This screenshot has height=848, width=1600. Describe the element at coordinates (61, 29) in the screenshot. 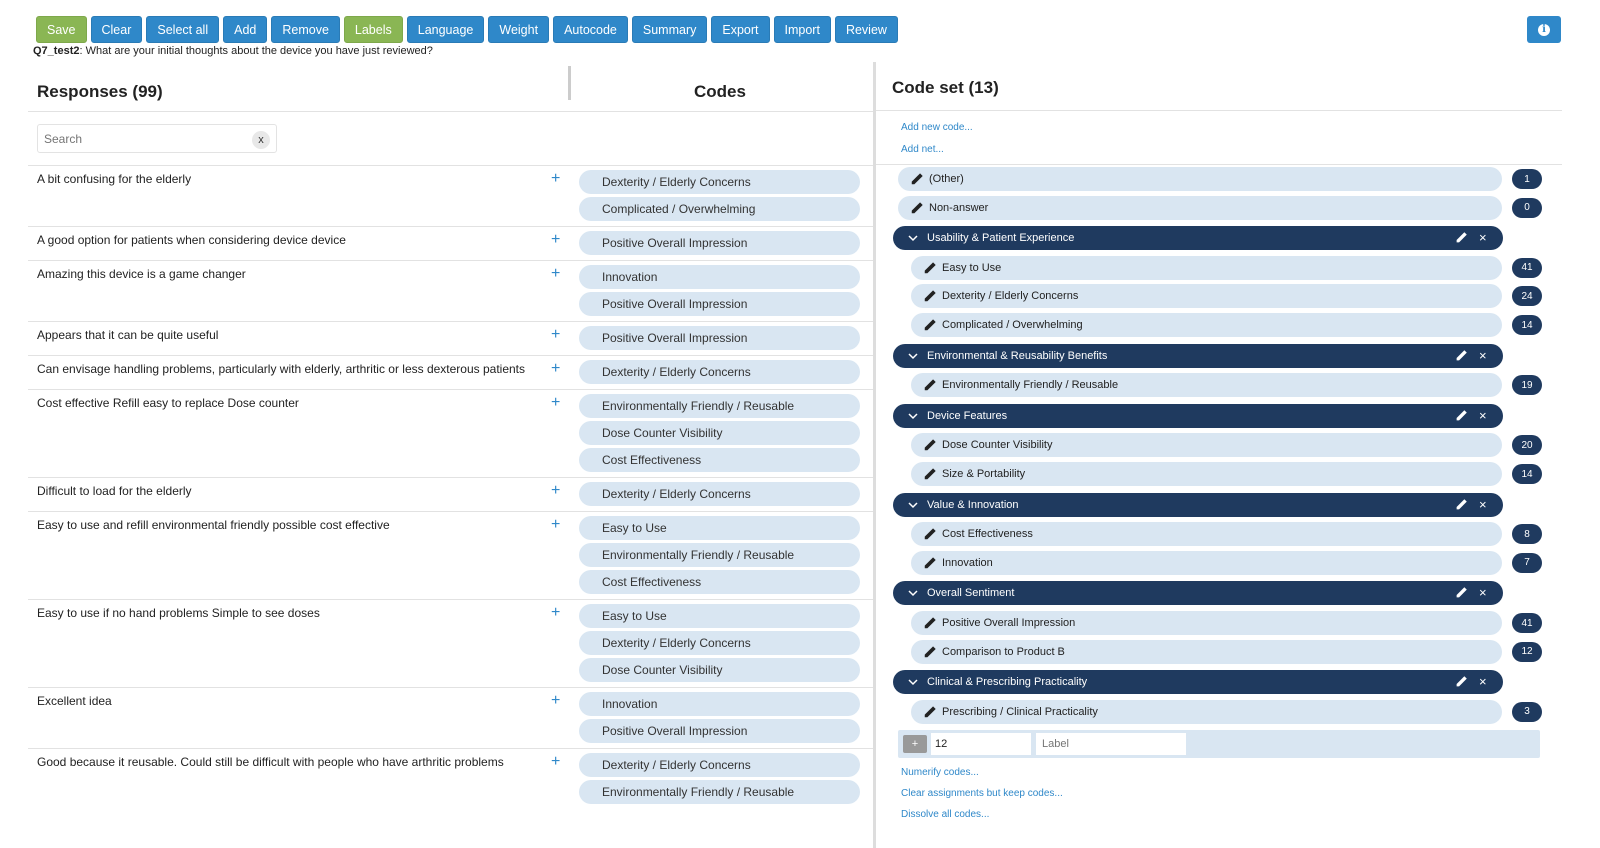

I see `toolbar-save-button: Save` at that location.